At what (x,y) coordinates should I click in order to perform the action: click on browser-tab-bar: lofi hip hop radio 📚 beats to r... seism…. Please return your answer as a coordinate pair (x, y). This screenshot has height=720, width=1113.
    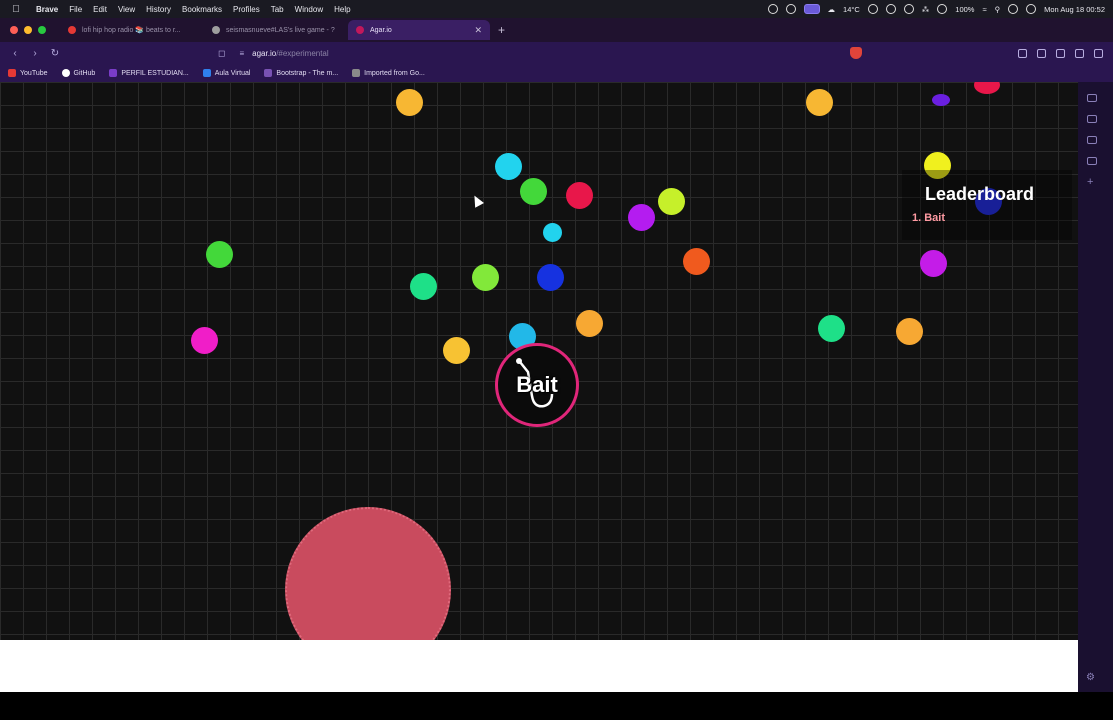
    Looking at the image, I should click on (556, 30).